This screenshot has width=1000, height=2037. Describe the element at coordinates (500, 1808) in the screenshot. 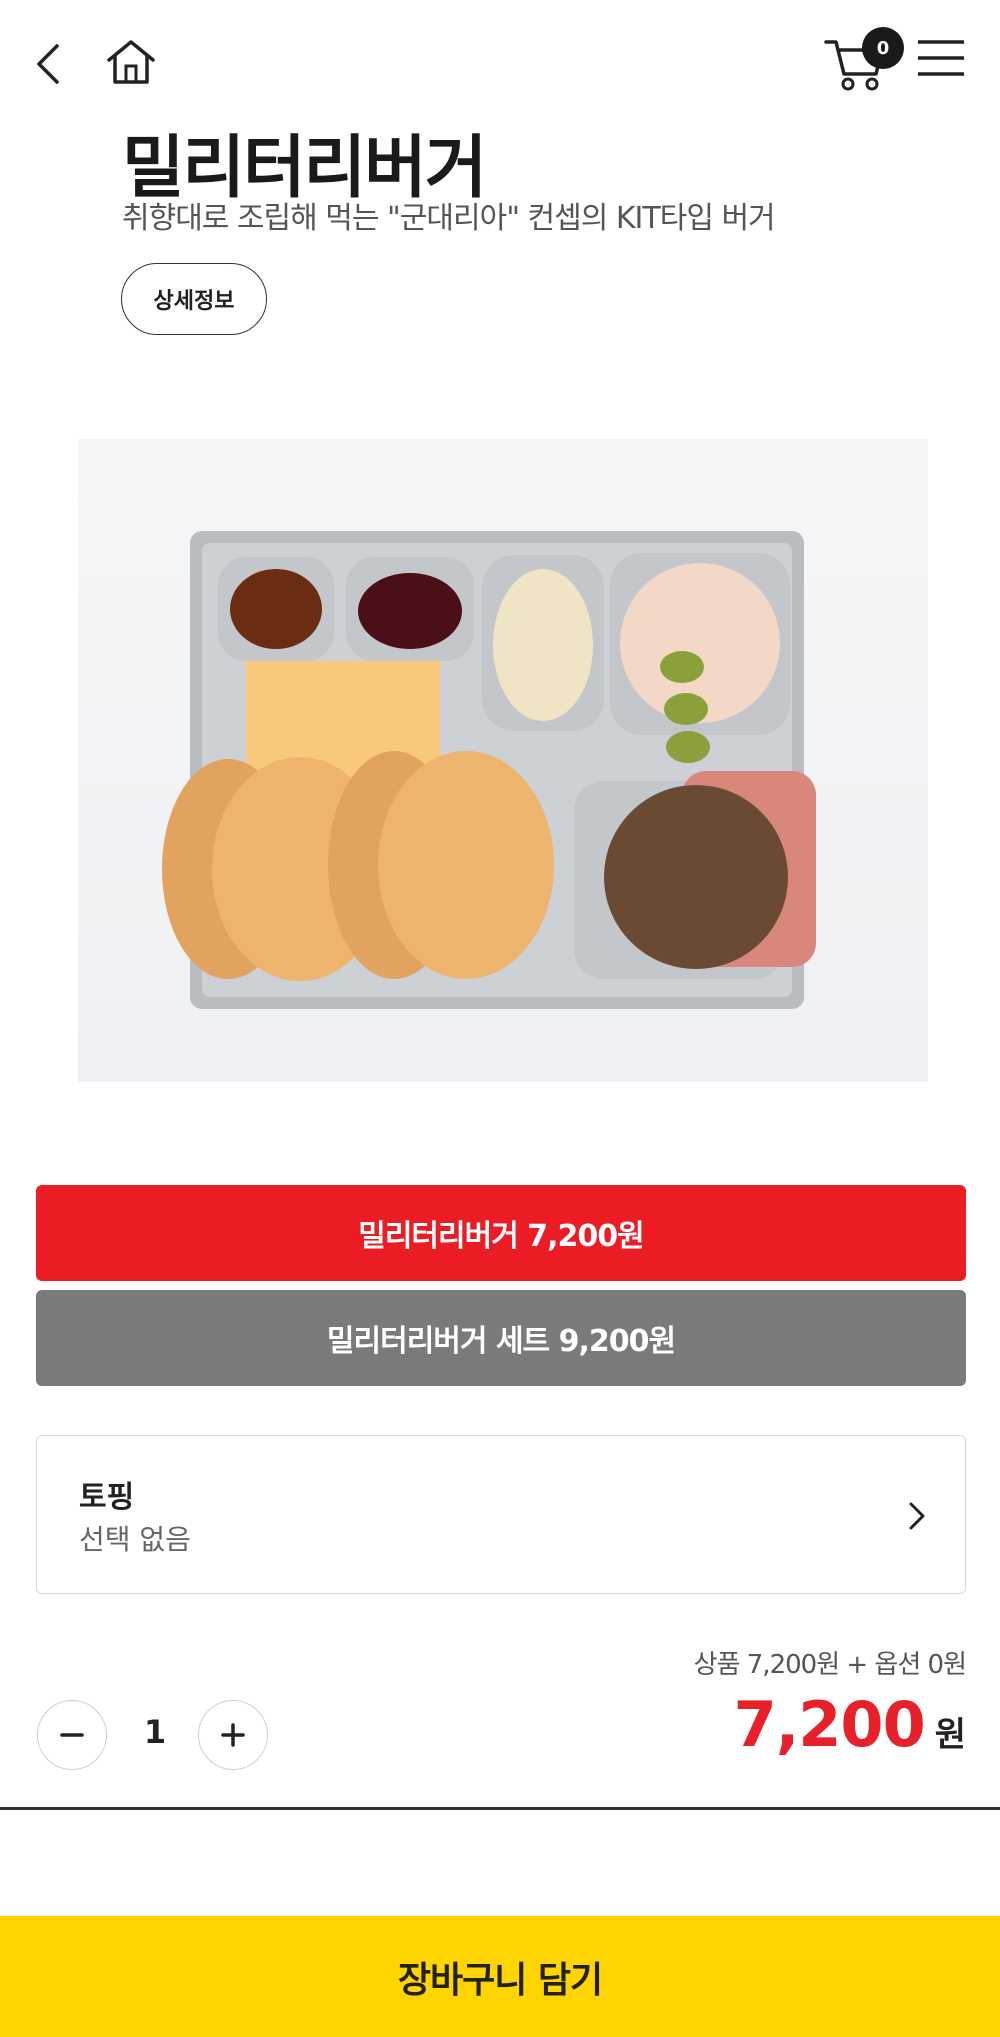

I see `divider` at that location.